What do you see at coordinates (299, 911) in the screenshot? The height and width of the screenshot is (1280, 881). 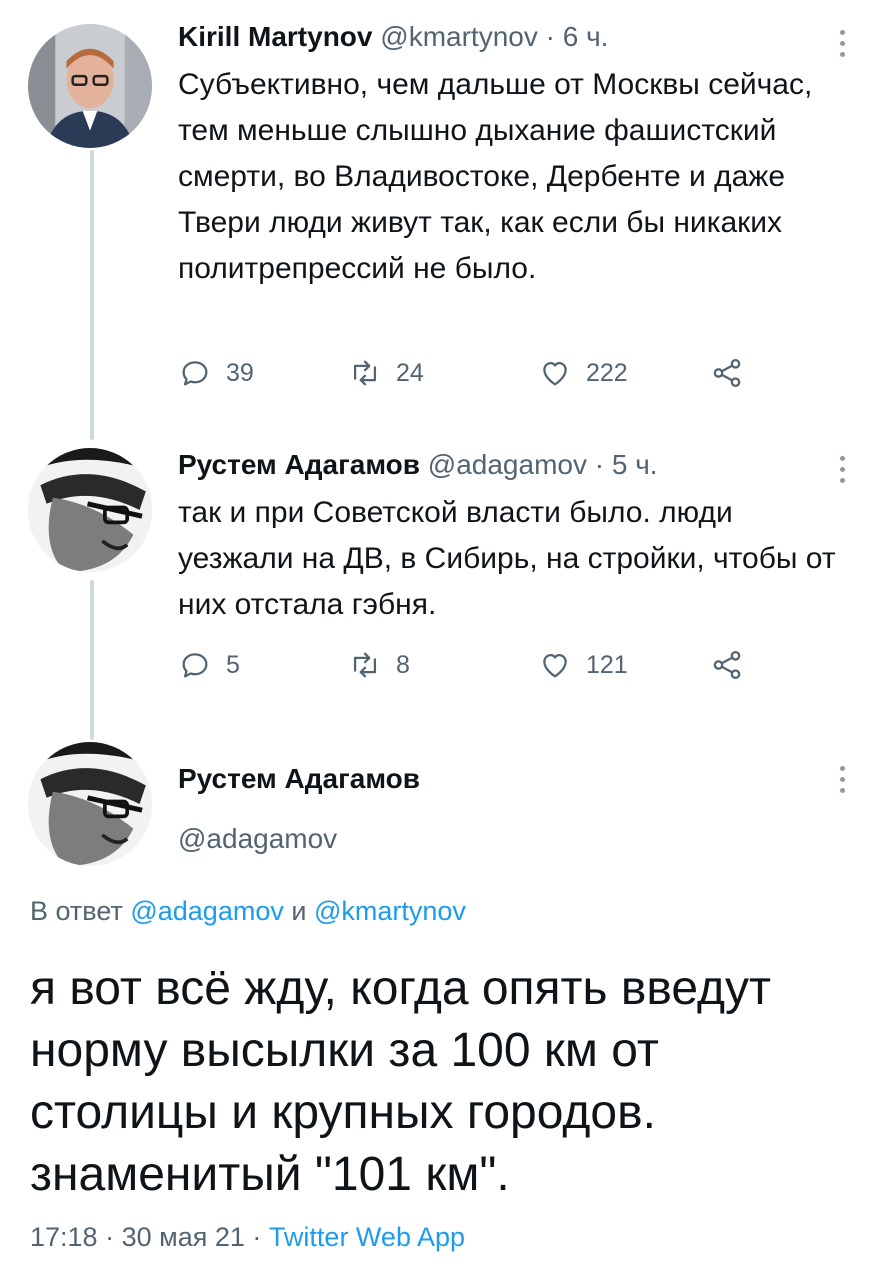 I see `reply-and: и` at bounding box center [299, 911].